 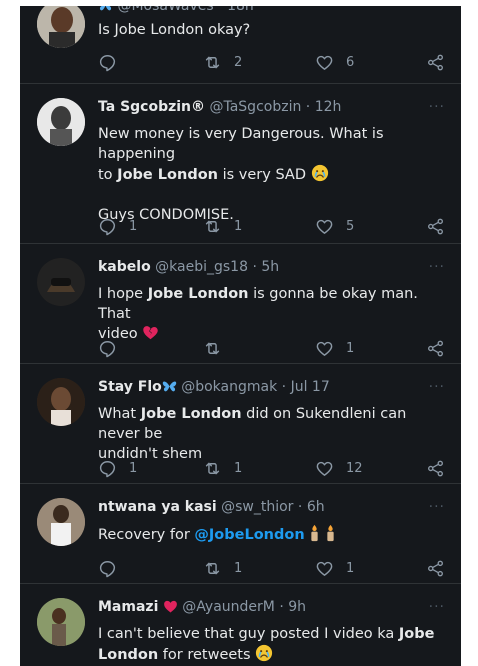 I want to click on user-handle: @AyaunderM, so click(x=228, y=607).